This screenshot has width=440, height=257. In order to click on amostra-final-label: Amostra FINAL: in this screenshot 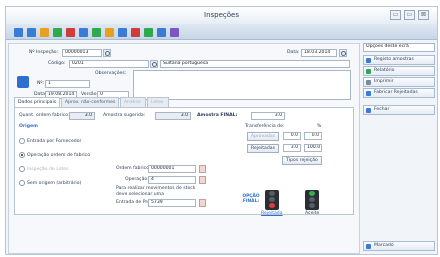, I will do `click(217, 115)`.